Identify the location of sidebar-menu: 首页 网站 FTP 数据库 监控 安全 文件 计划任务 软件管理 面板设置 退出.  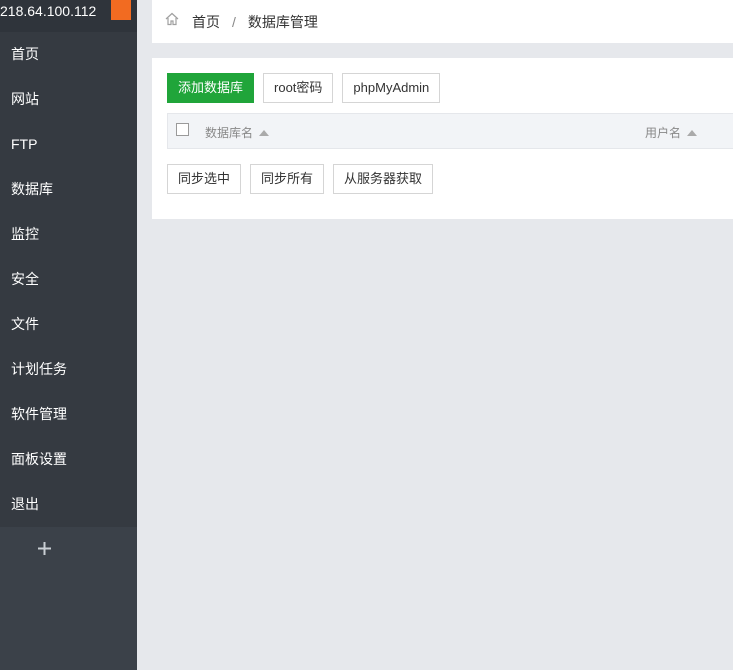
(68, 279).